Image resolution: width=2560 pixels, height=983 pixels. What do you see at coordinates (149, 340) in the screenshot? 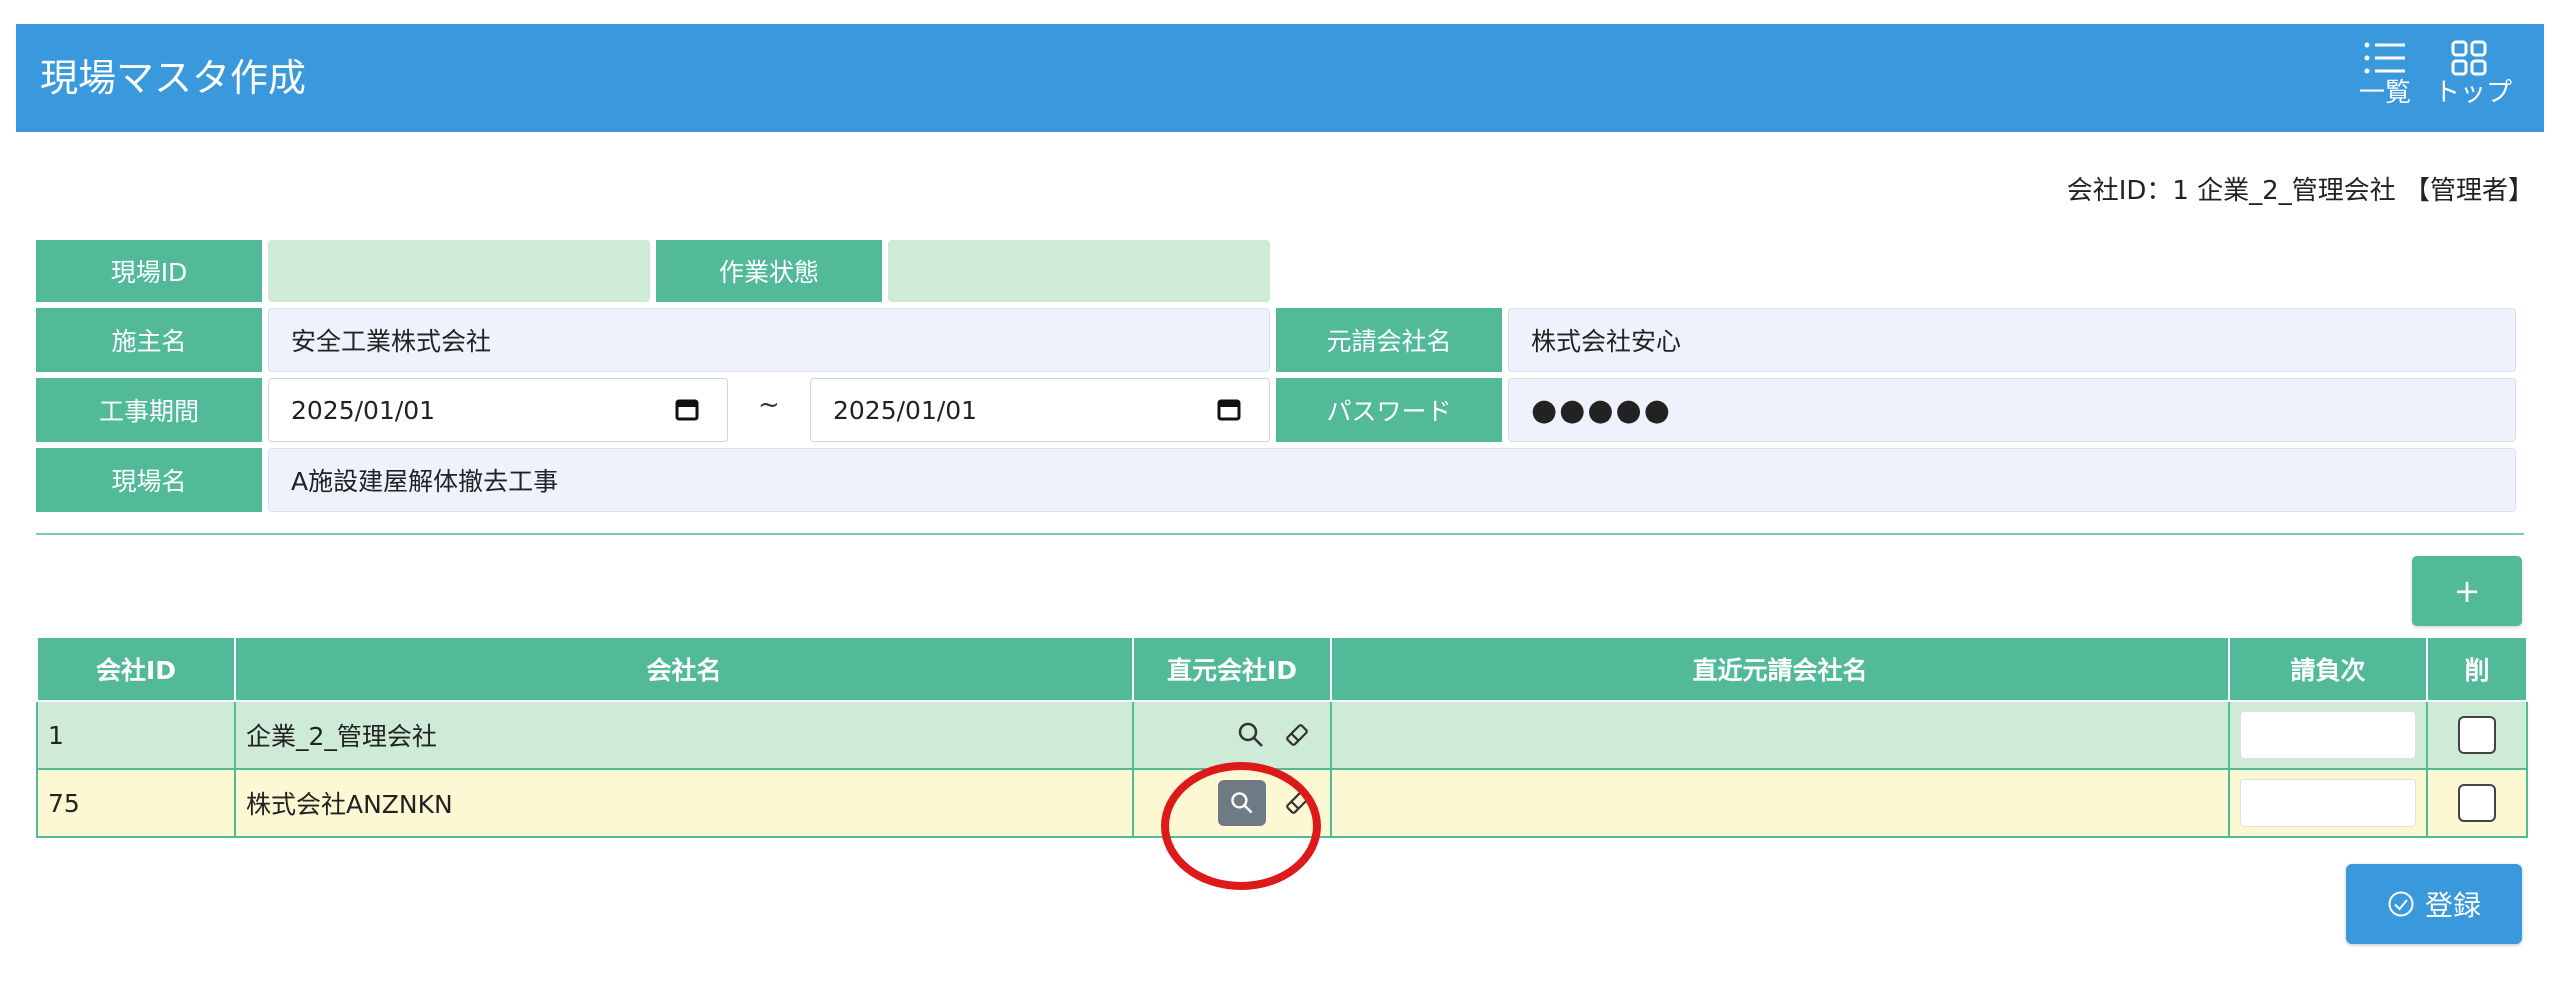
I see `client-name-label: 施主名` at bounding box center [149, 340].